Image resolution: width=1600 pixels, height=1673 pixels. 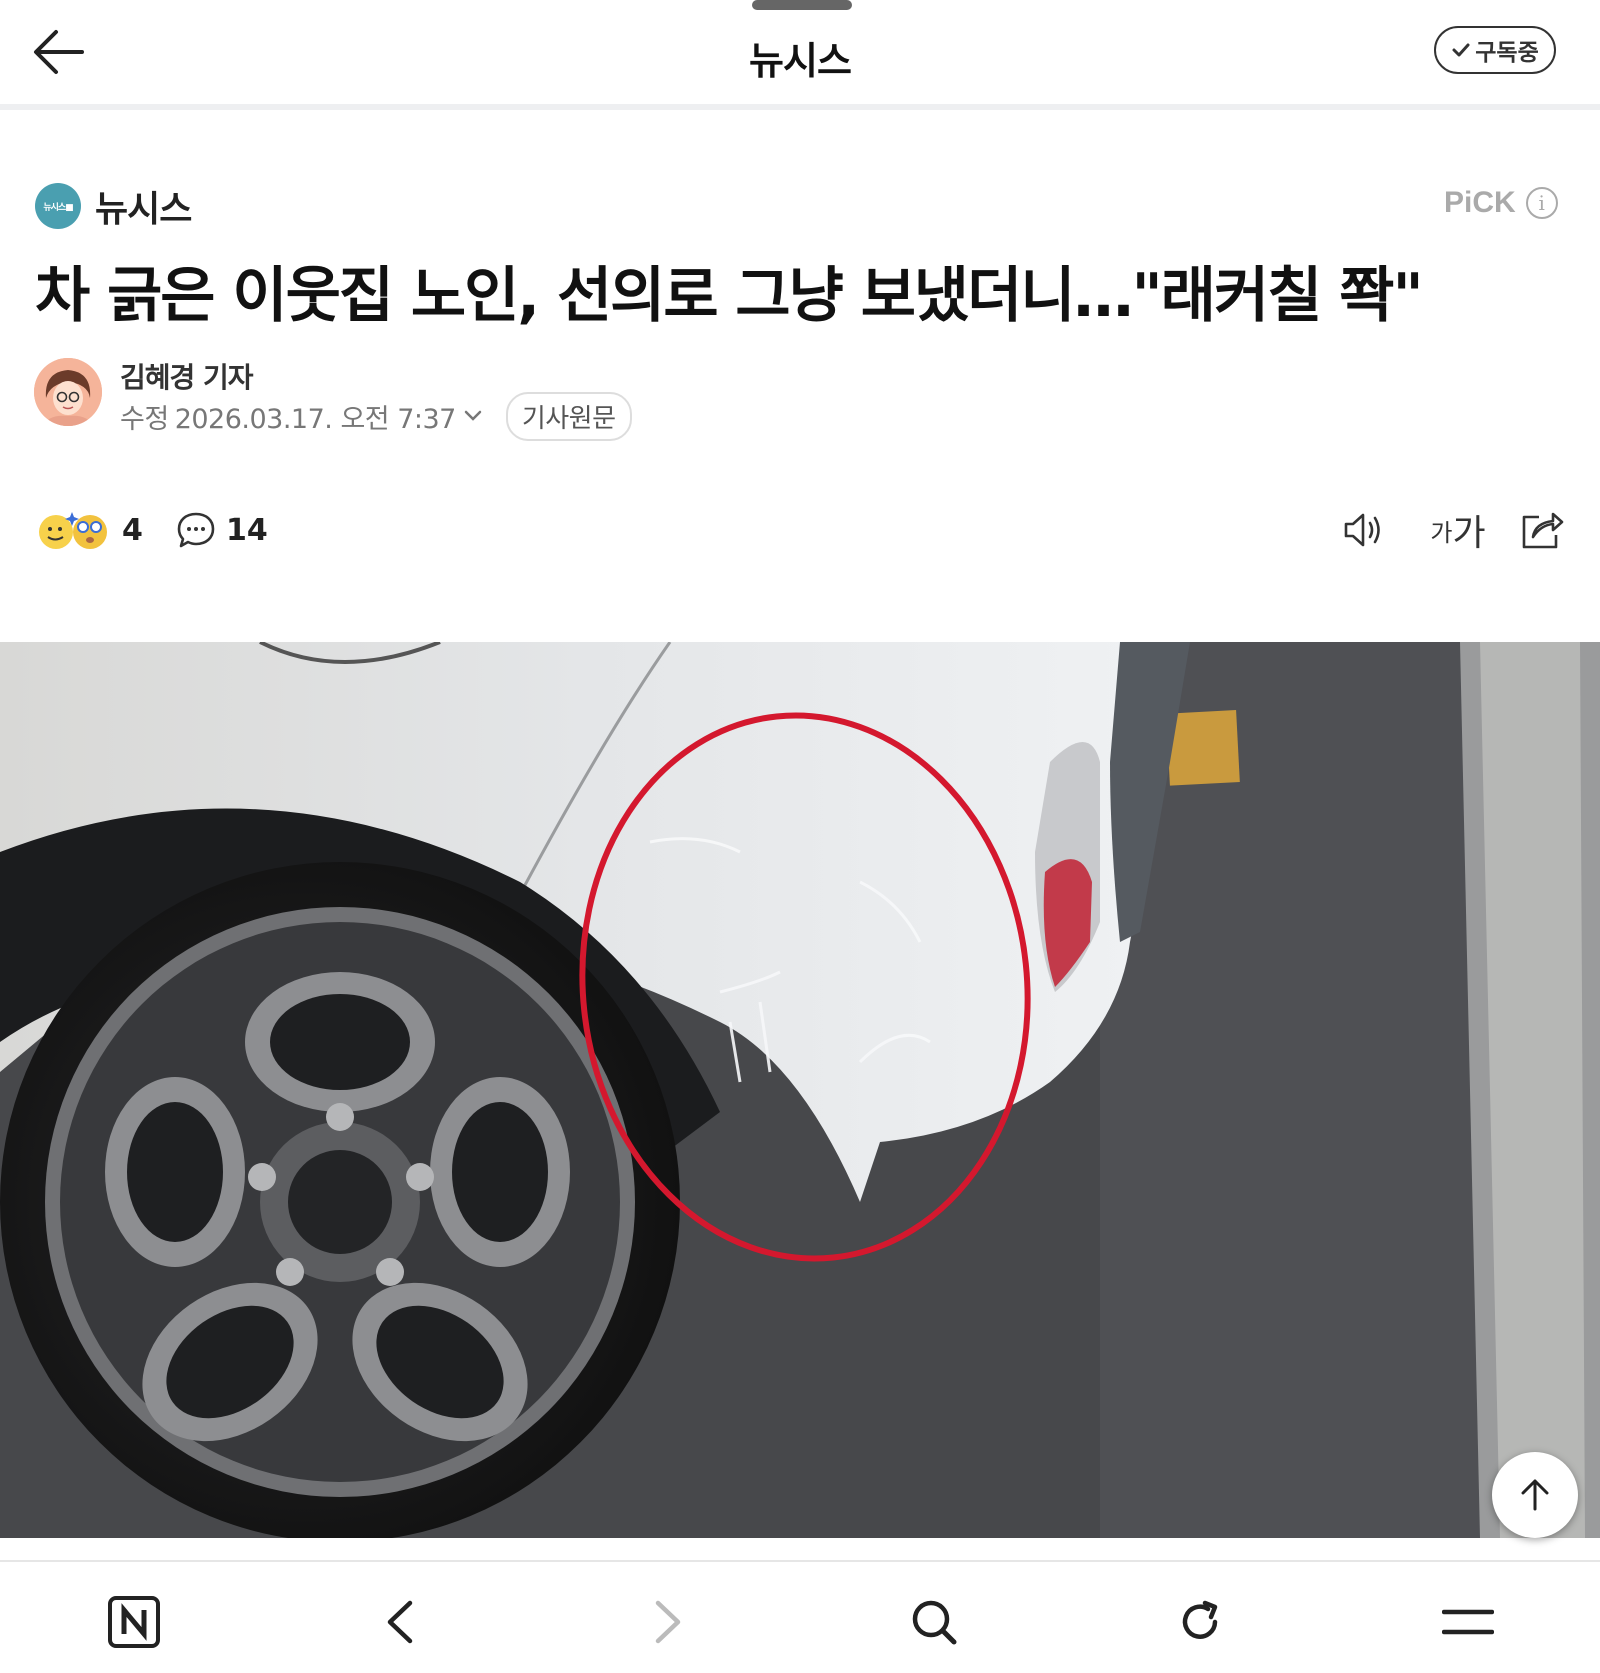 I want to click on press-name: 뉴시스, so click(x=143, y=206).